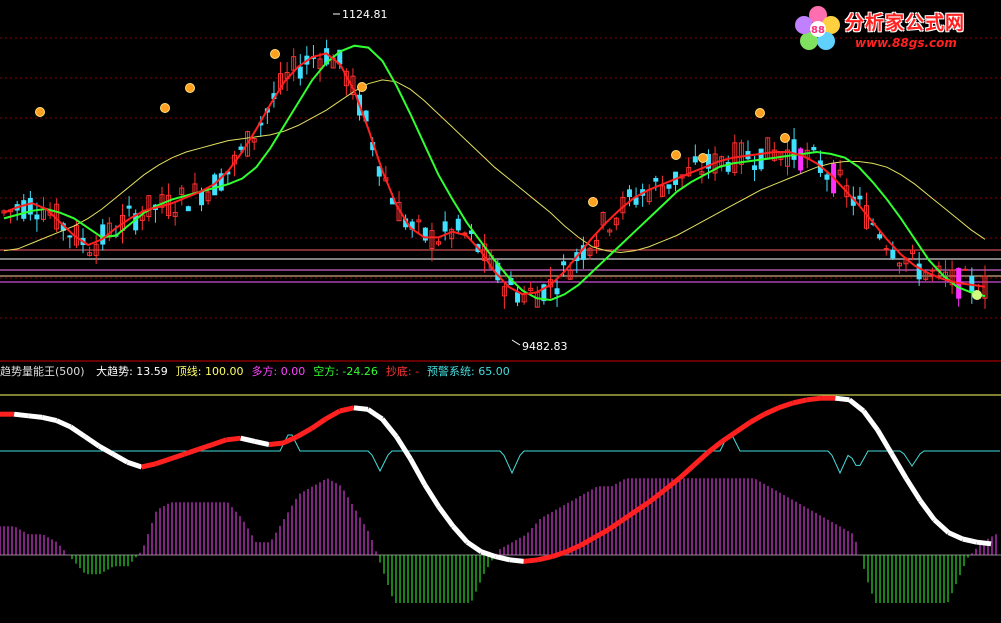 The image size is (1001, 623). What do you see at coordinates (365, 14) in the screenshot?
I see `high-price-label: 1124.81` at bounding box center [365, 14].